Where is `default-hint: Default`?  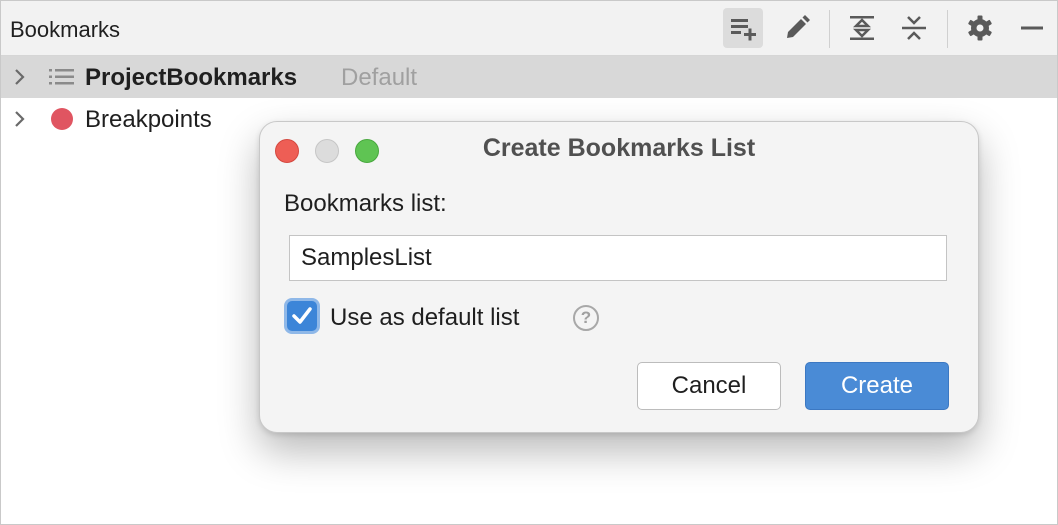 default-hint: Default is located at coordinates (379, 77).